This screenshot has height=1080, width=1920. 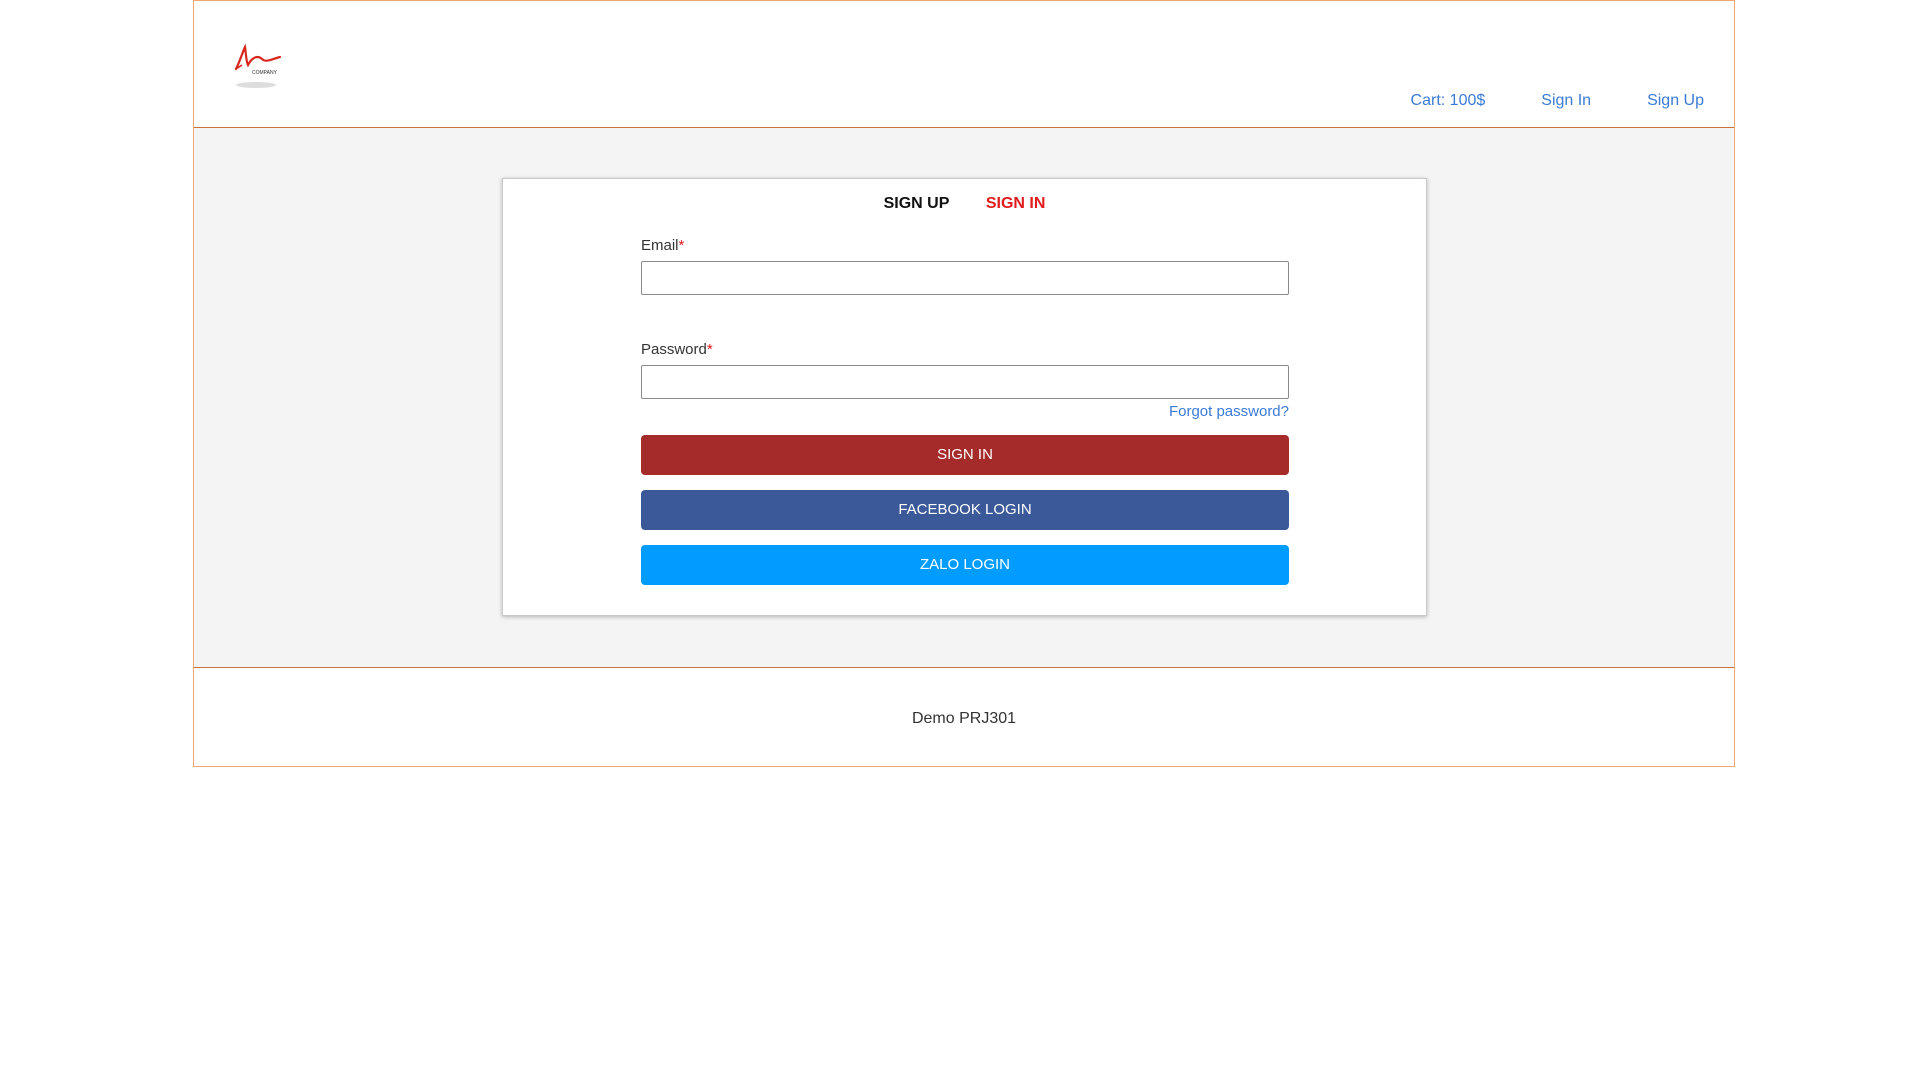 What do you see at coordinates (709, 349) in the screenshot?
I see `password-required-mark: *` at bounding box center [709, 349].